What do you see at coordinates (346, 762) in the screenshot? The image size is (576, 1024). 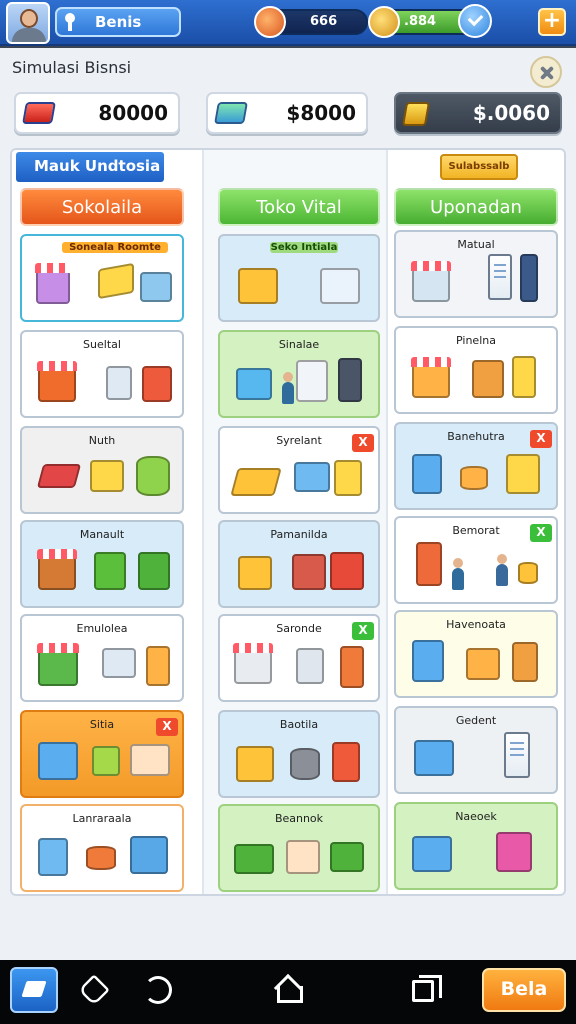 I see `red-cabinet-icon` at bounding box center [346, 762].